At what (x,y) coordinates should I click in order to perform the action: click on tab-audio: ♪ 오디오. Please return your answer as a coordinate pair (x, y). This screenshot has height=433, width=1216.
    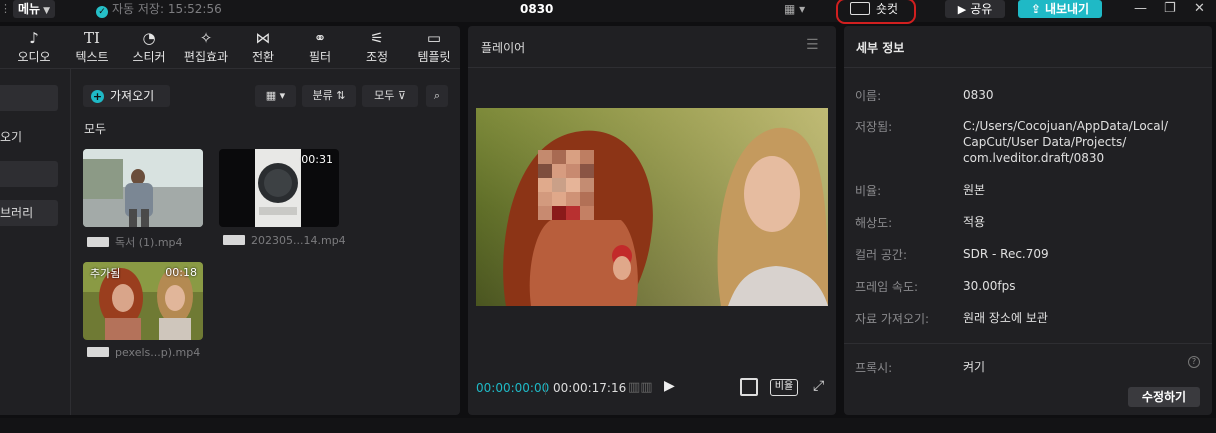
    Looking at the image, I should click on (34, 46).